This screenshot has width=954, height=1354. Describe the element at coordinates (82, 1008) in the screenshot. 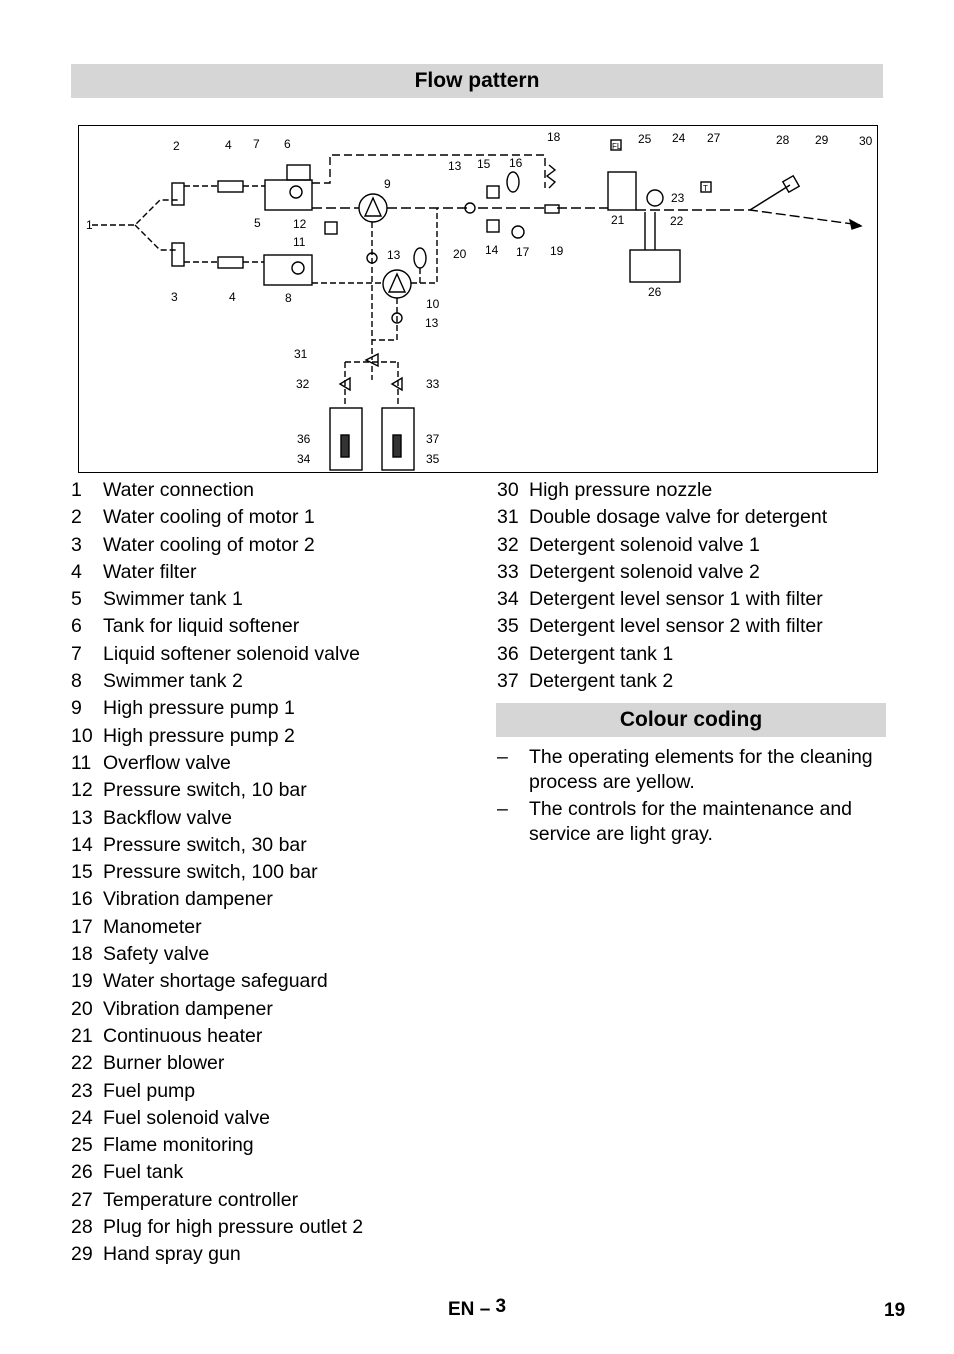

I see `legend-number: 20` at that location.